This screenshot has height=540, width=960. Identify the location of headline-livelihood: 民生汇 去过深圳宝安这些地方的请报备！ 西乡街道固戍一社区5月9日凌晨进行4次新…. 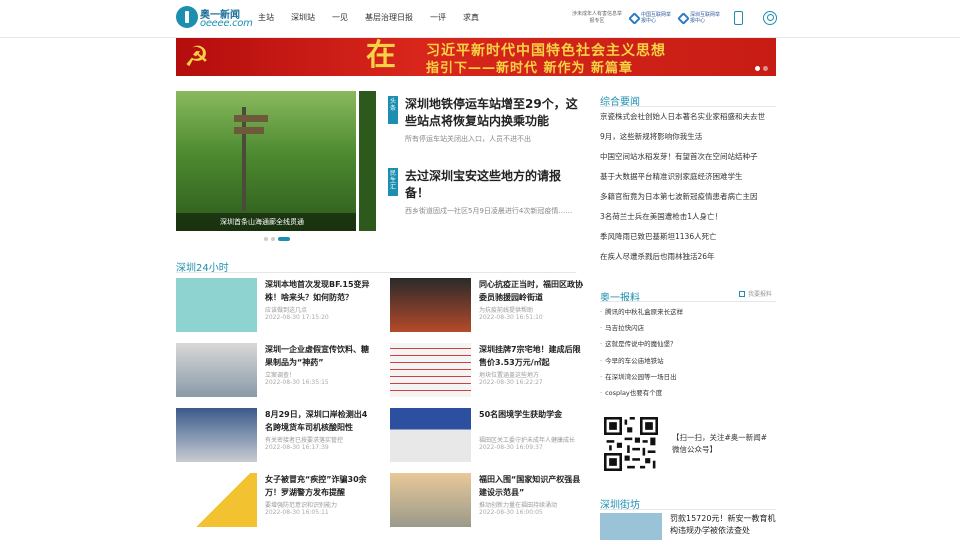
(483, 198).